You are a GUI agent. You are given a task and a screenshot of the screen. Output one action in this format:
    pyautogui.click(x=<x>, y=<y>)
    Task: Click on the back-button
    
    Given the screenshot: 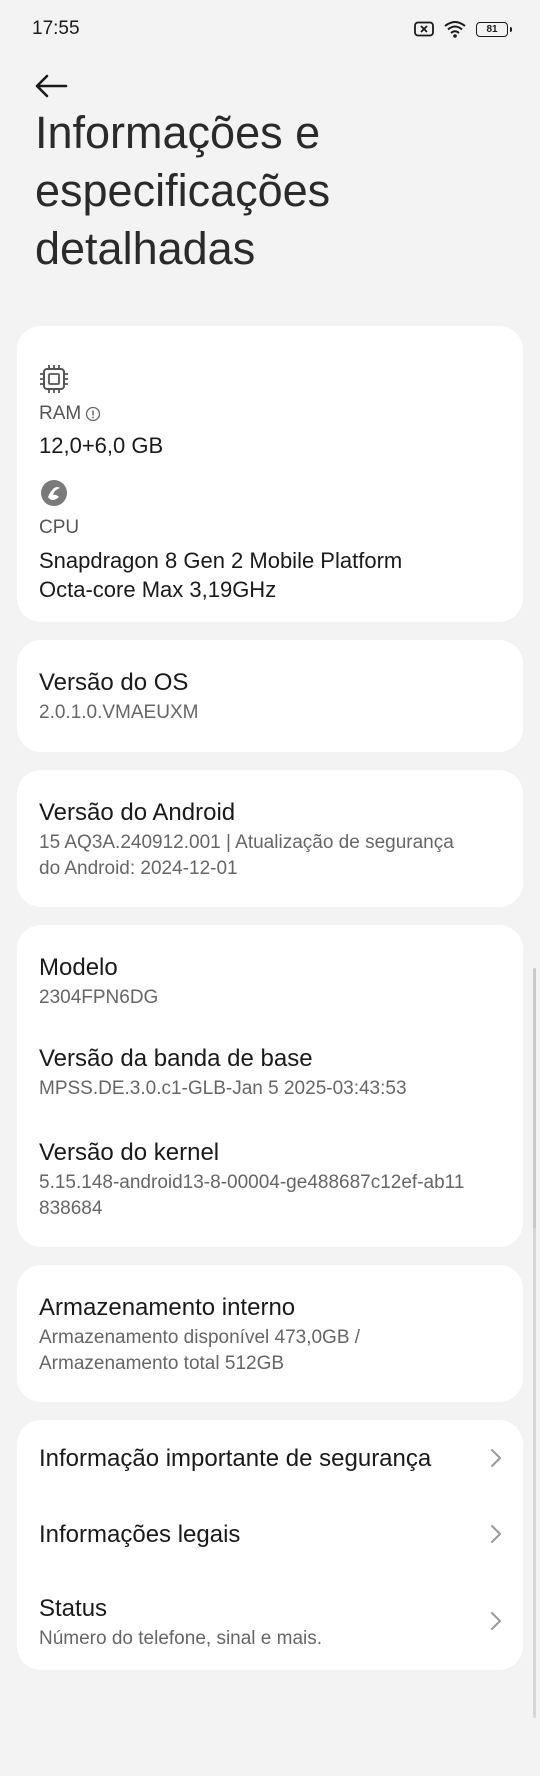 What is the action you would take?
    pyautogui.click(x=56, y=86)
    